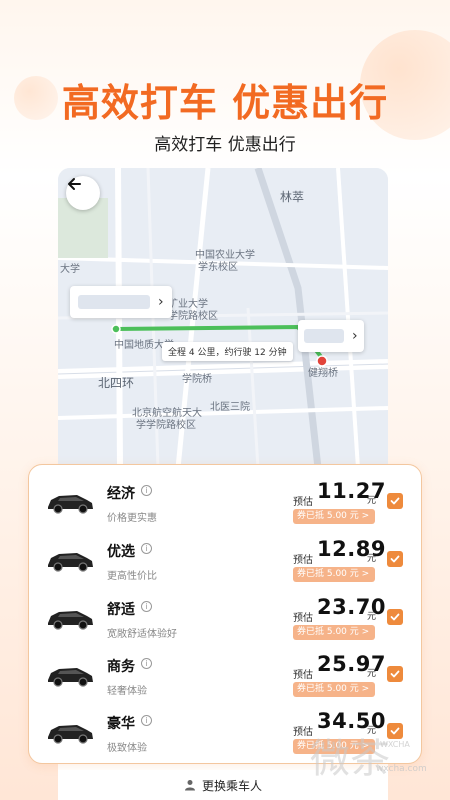 This screenshot has height=800, width=450. What do you see at coordinates (121, 552) in the screenshot?
I see `ride-name: 优选` at bounding box center [121, 552].